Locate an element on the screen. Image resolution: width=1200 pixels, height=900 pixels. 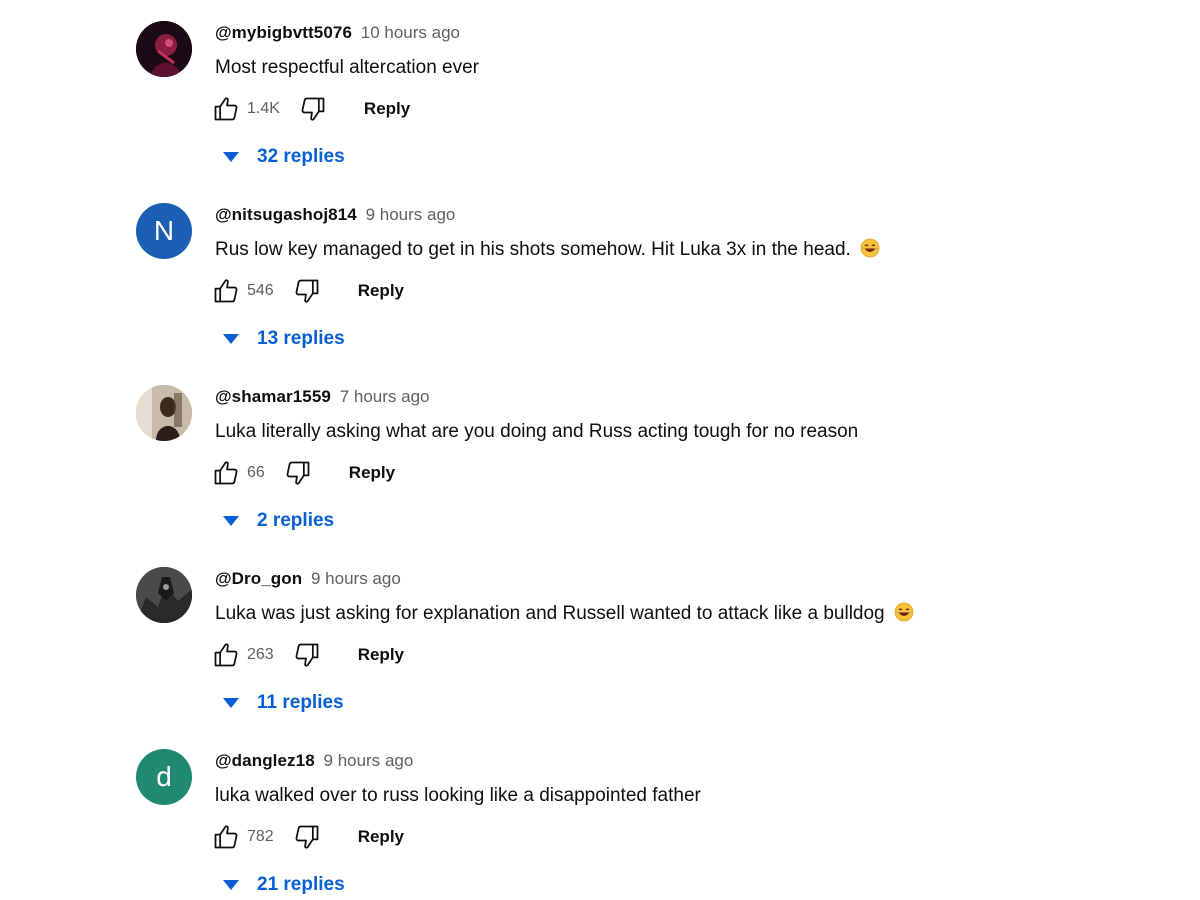
comment-actions: 263 Reply is located at coordinates (307, 655).